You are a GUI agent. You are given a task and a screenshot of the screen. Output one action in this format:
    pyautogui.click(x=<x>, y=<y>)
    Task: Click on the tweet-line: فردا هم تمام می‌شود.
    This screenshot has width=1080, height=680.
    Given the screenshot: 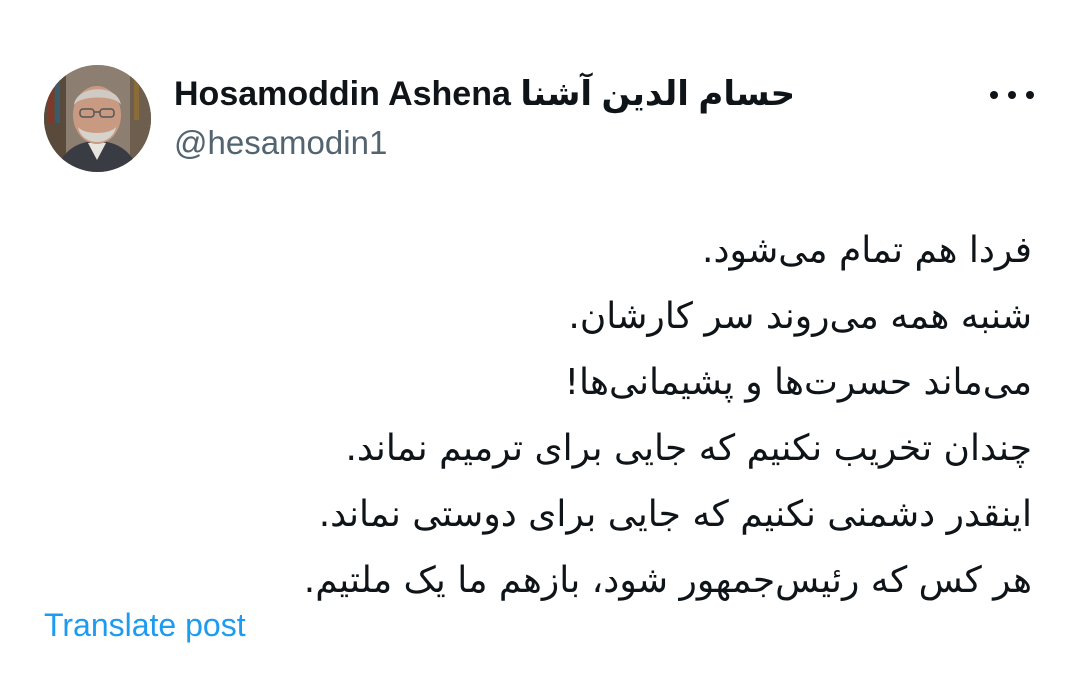 What is the action you would take?
    pyautogui.click(x=867, y=250)
    